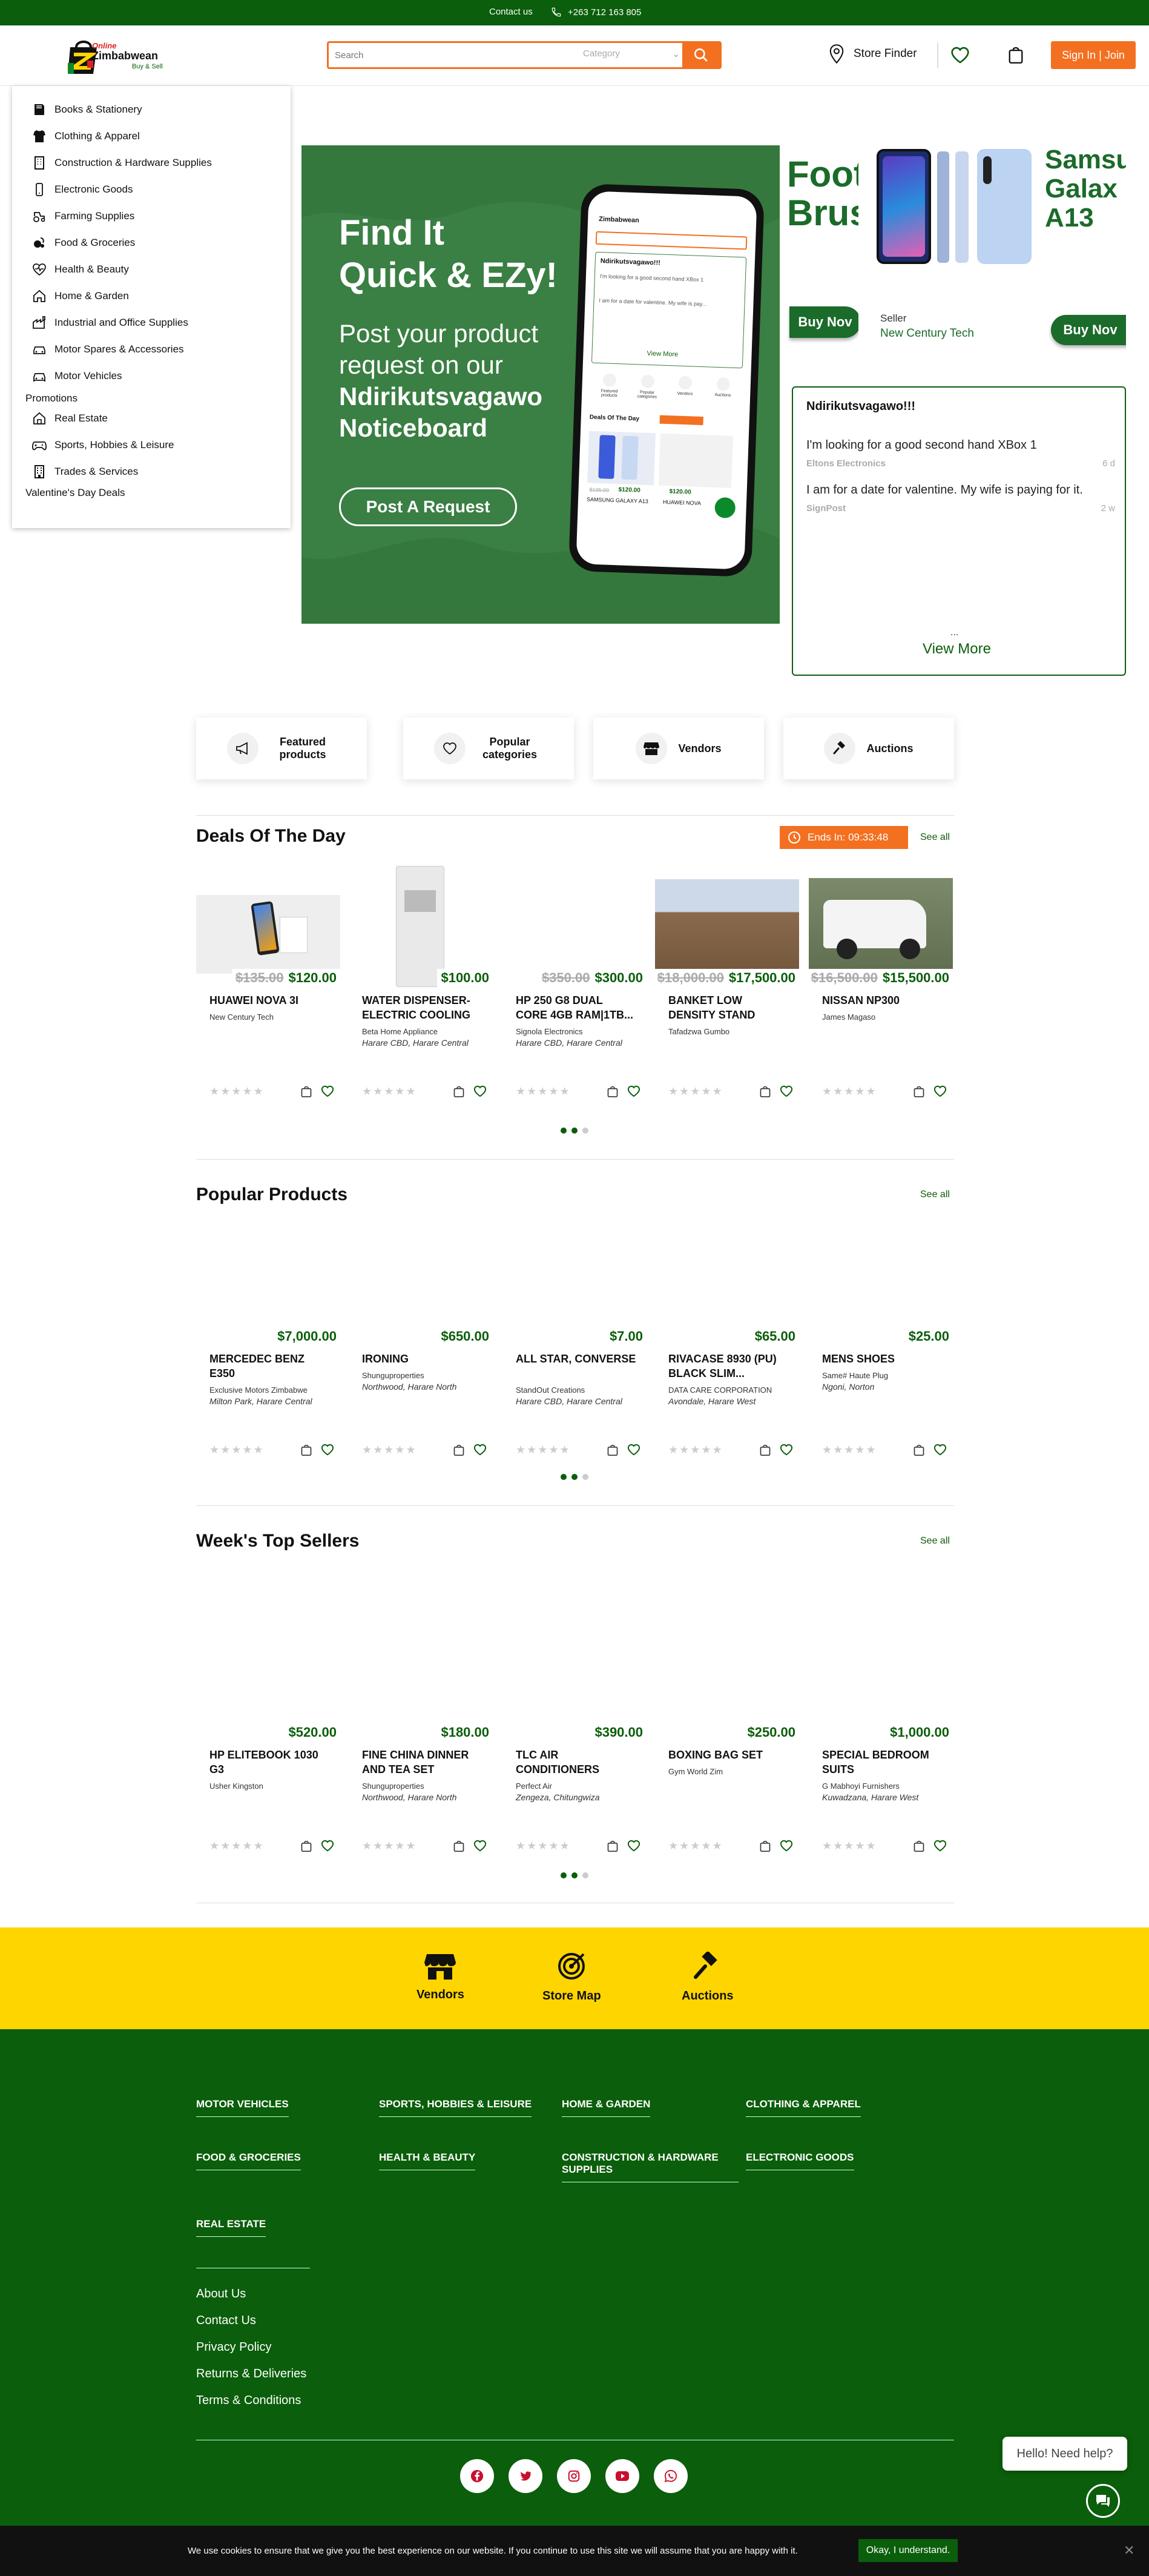 The height and width of the screenshot is (2576, 1149). What do you see at coordinates (550, 1390) in the screenshot?
I see `product-vendor: StandOut Creations` at bounding box center [550, 1390].